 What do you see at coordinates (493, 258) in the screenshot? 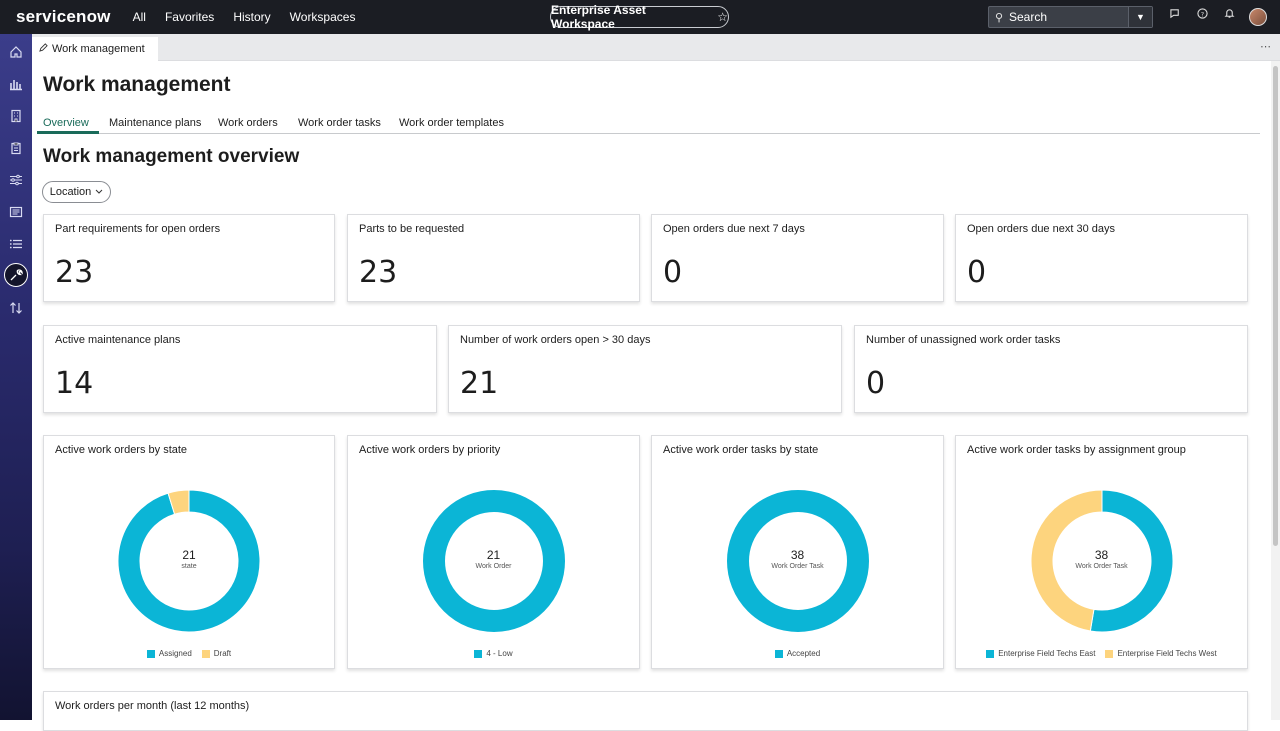
I see `stat-card: Parts to be requested 23` at bounding box center [493, 258].